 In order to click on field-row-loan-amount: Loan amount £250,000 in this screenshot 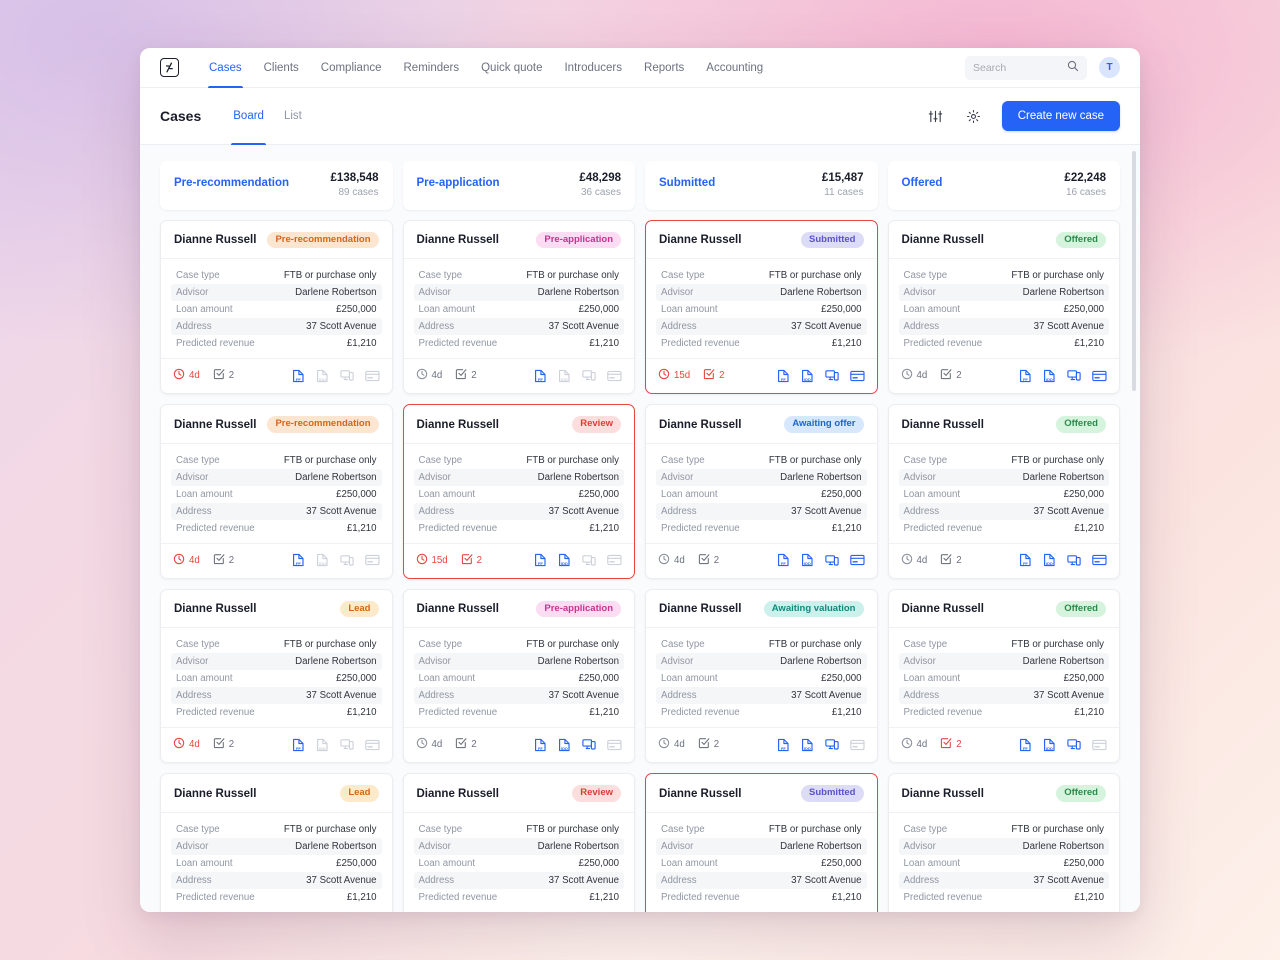, I will do `click(1004, 309)`.